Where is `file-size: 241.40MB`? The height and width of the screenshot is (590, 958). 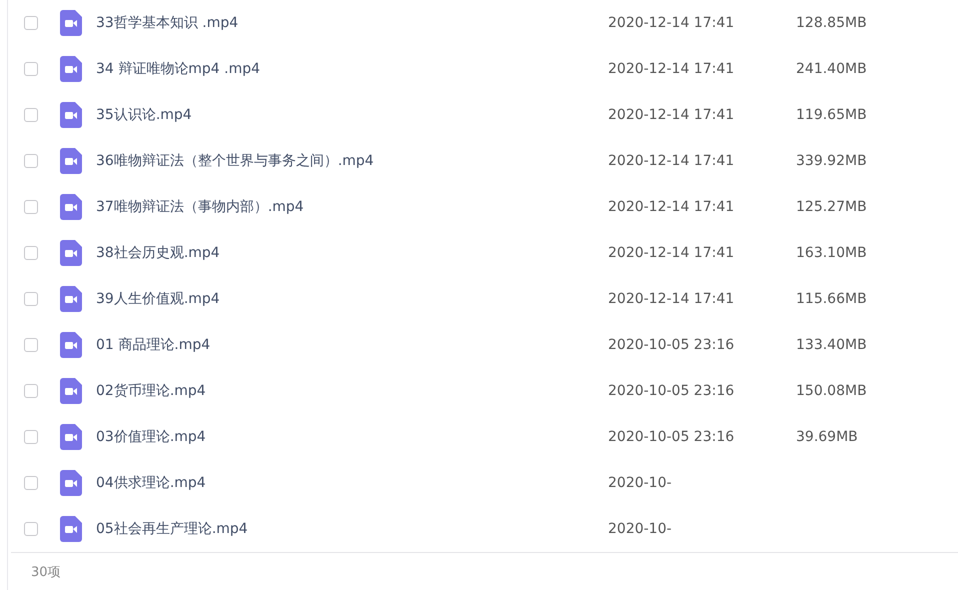
file-size: 241.40MB is located at coordinates (831, 69).